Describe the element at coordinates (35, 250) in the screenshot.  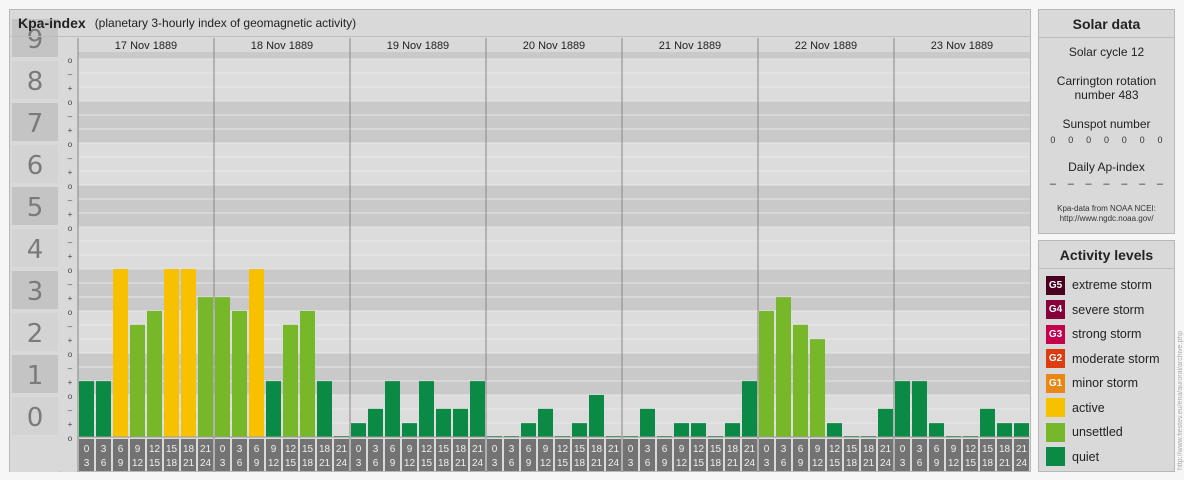
I see `y-tick-label: 4` at that location.